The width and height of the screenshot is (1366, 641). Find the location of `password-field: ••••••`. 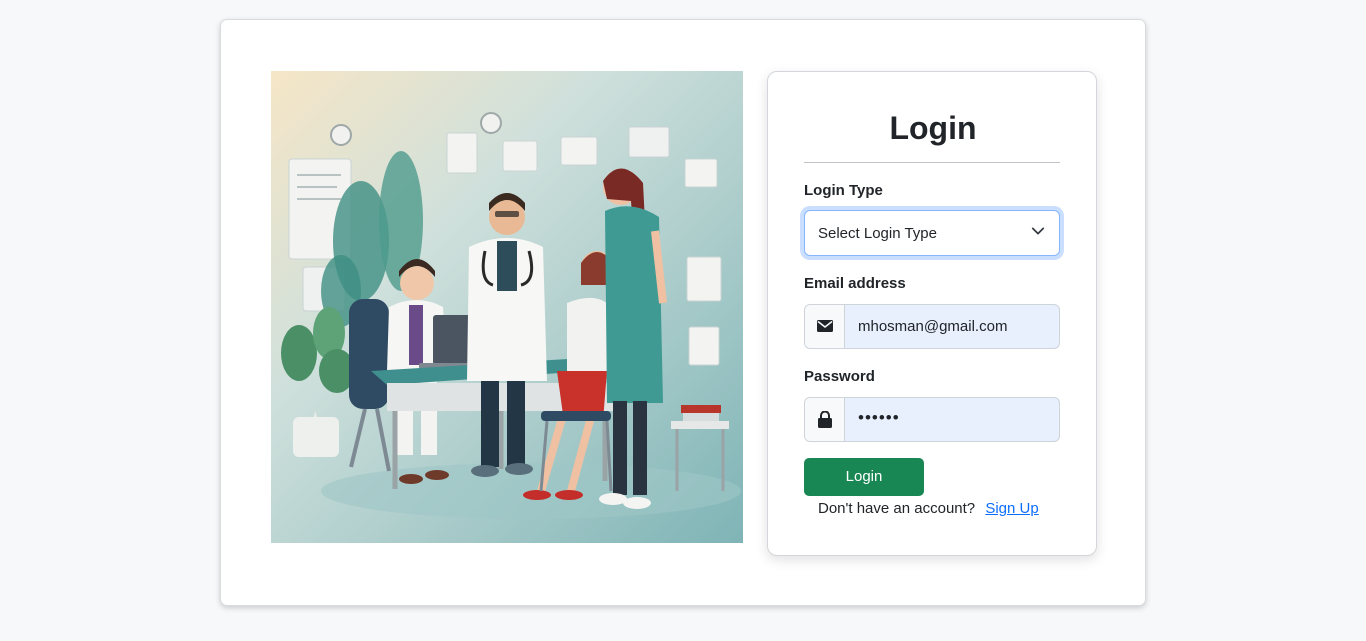

password-field: •••••• is located at coordinates (932, 419).